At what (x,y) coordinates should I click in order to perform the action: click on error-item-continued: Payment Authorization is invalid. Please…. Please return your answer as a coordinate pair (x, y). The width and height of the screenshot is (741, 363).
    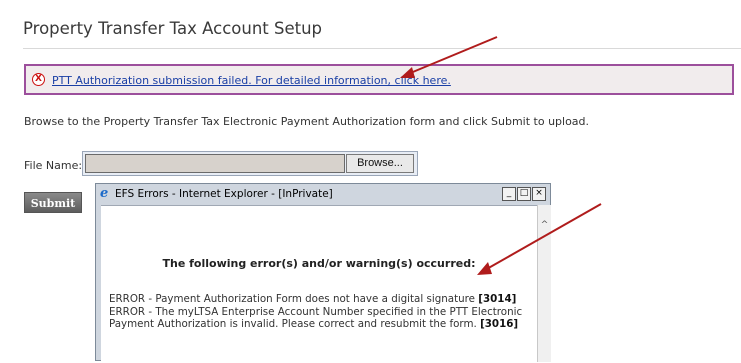
    Looking at the image, I should click on (321, 324).